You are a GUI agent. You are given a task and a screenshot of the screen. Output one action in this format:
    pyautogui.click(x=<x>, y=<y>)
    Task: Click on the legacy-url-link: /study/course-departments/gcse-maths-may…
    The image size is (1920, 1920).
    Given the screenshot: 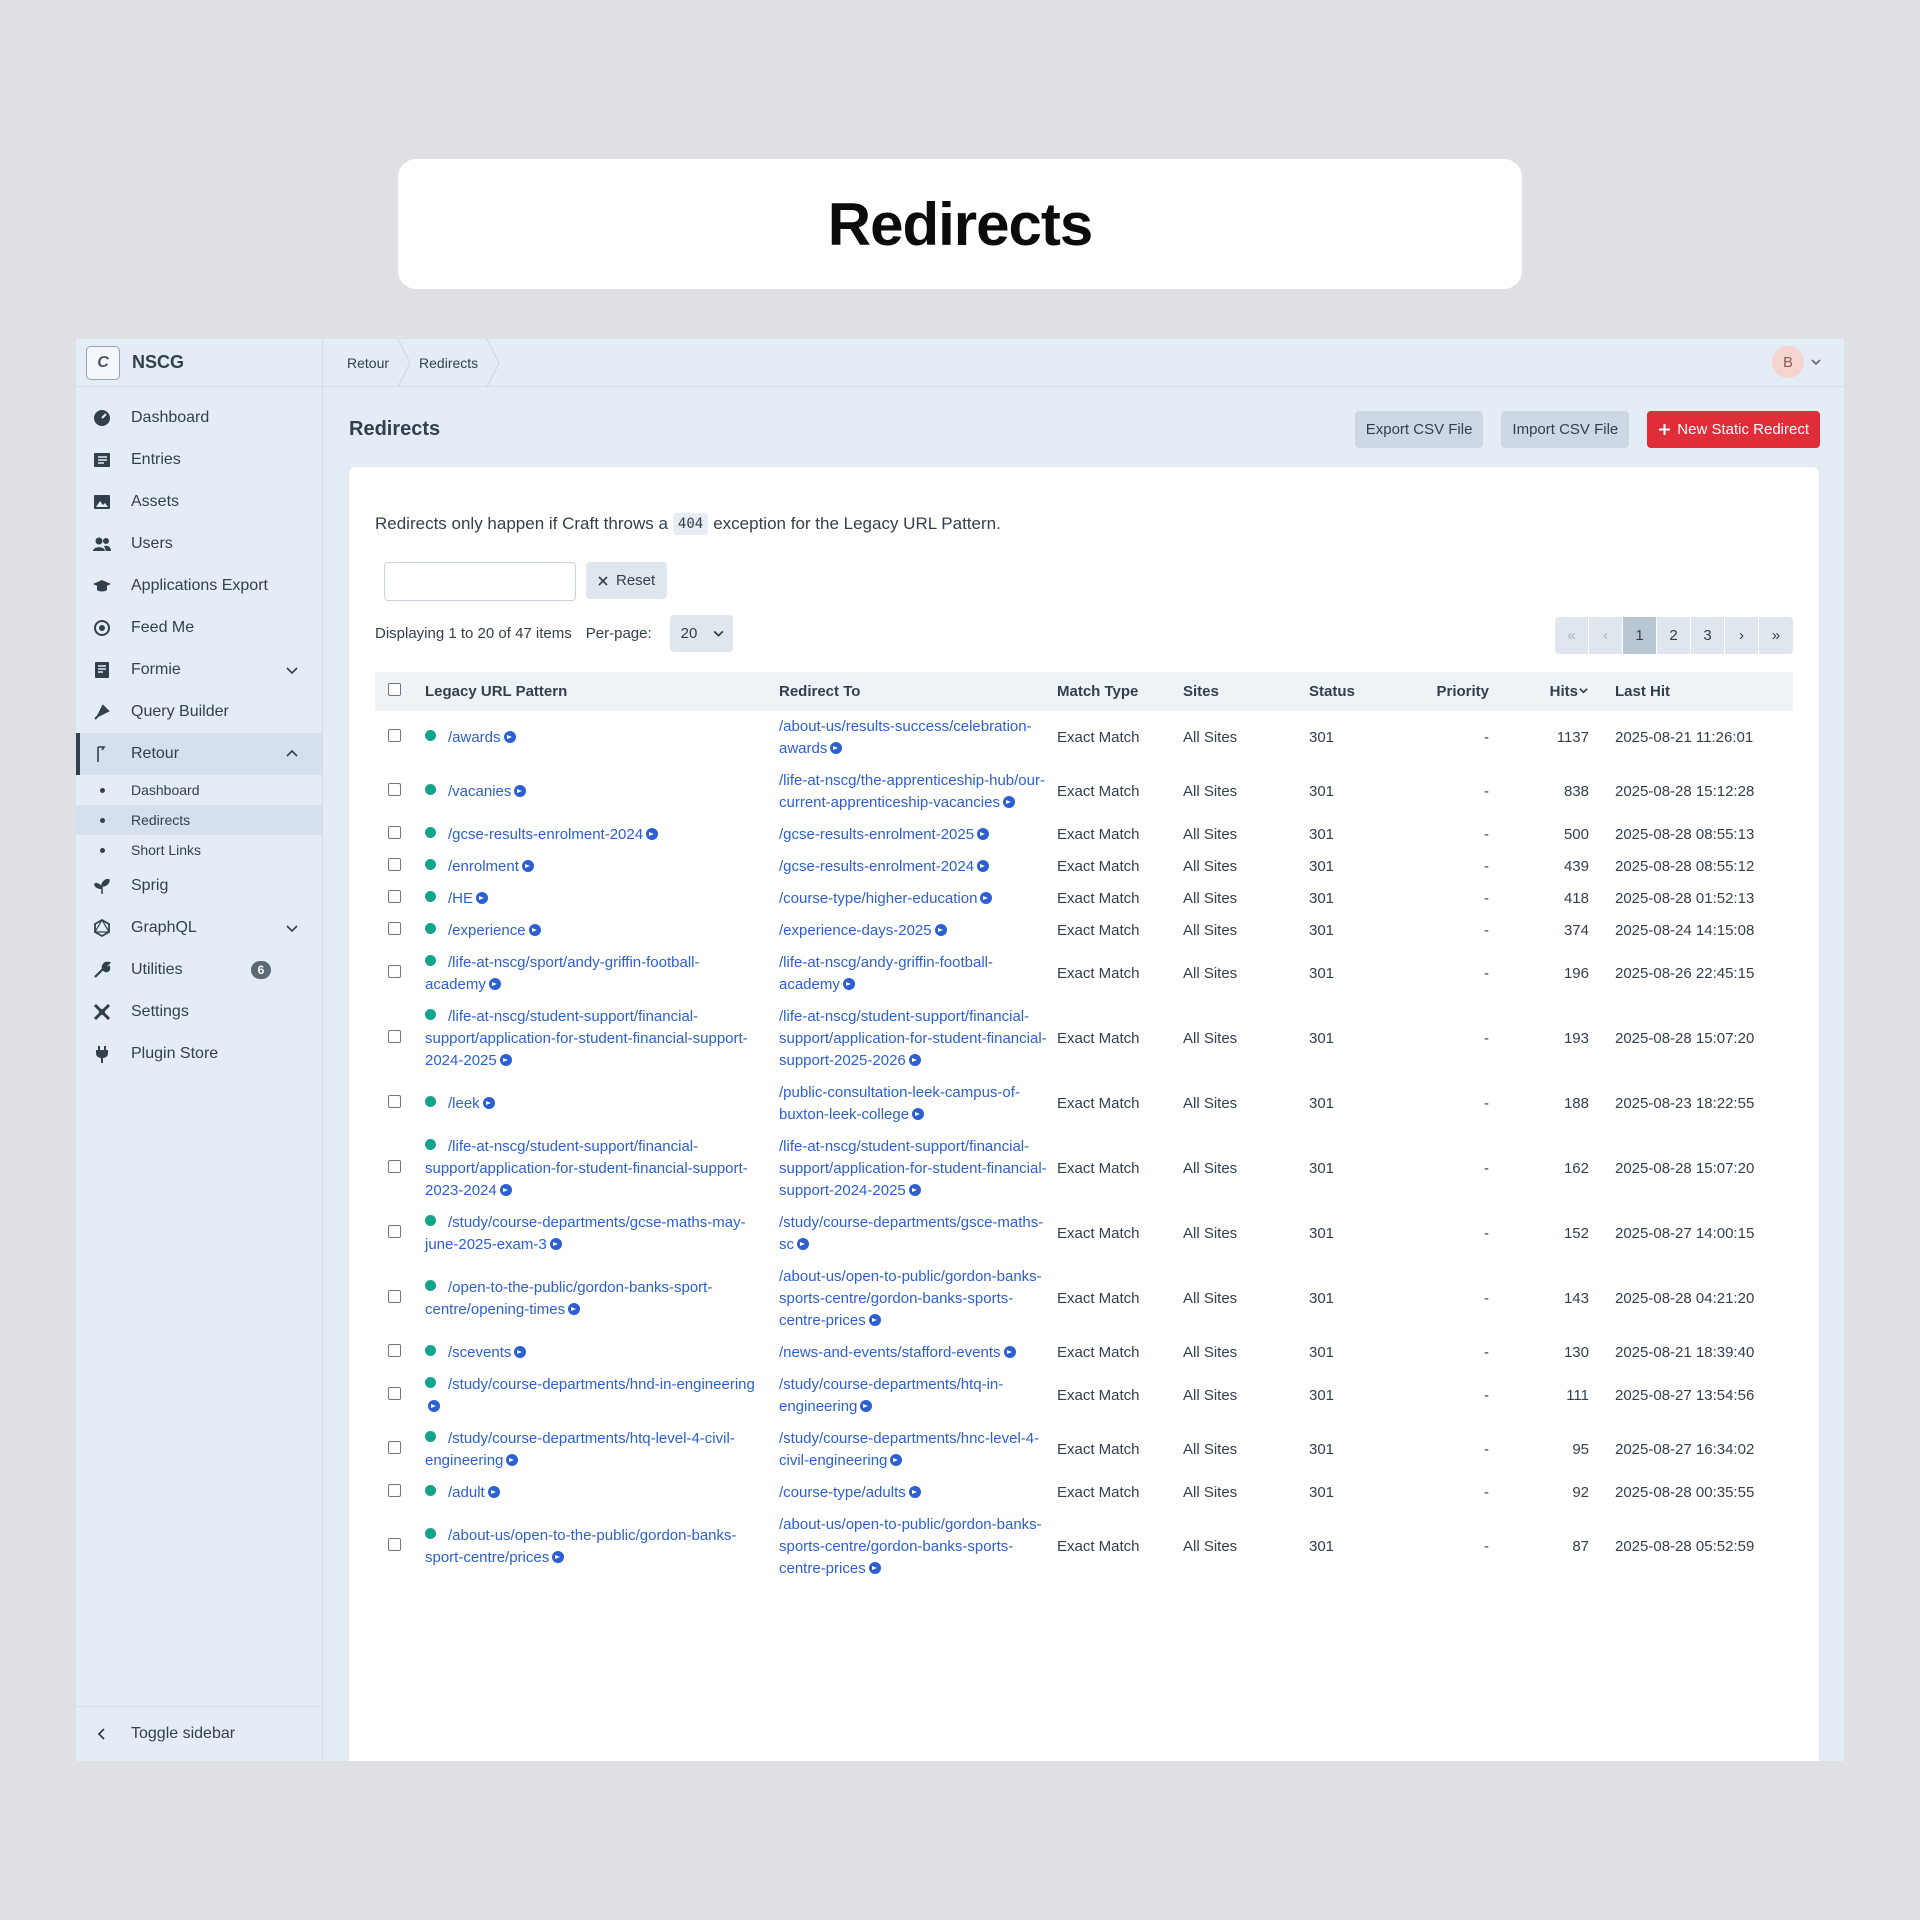 What is the action you would take?
    pyautogui.click(x=585, y=1233)
    